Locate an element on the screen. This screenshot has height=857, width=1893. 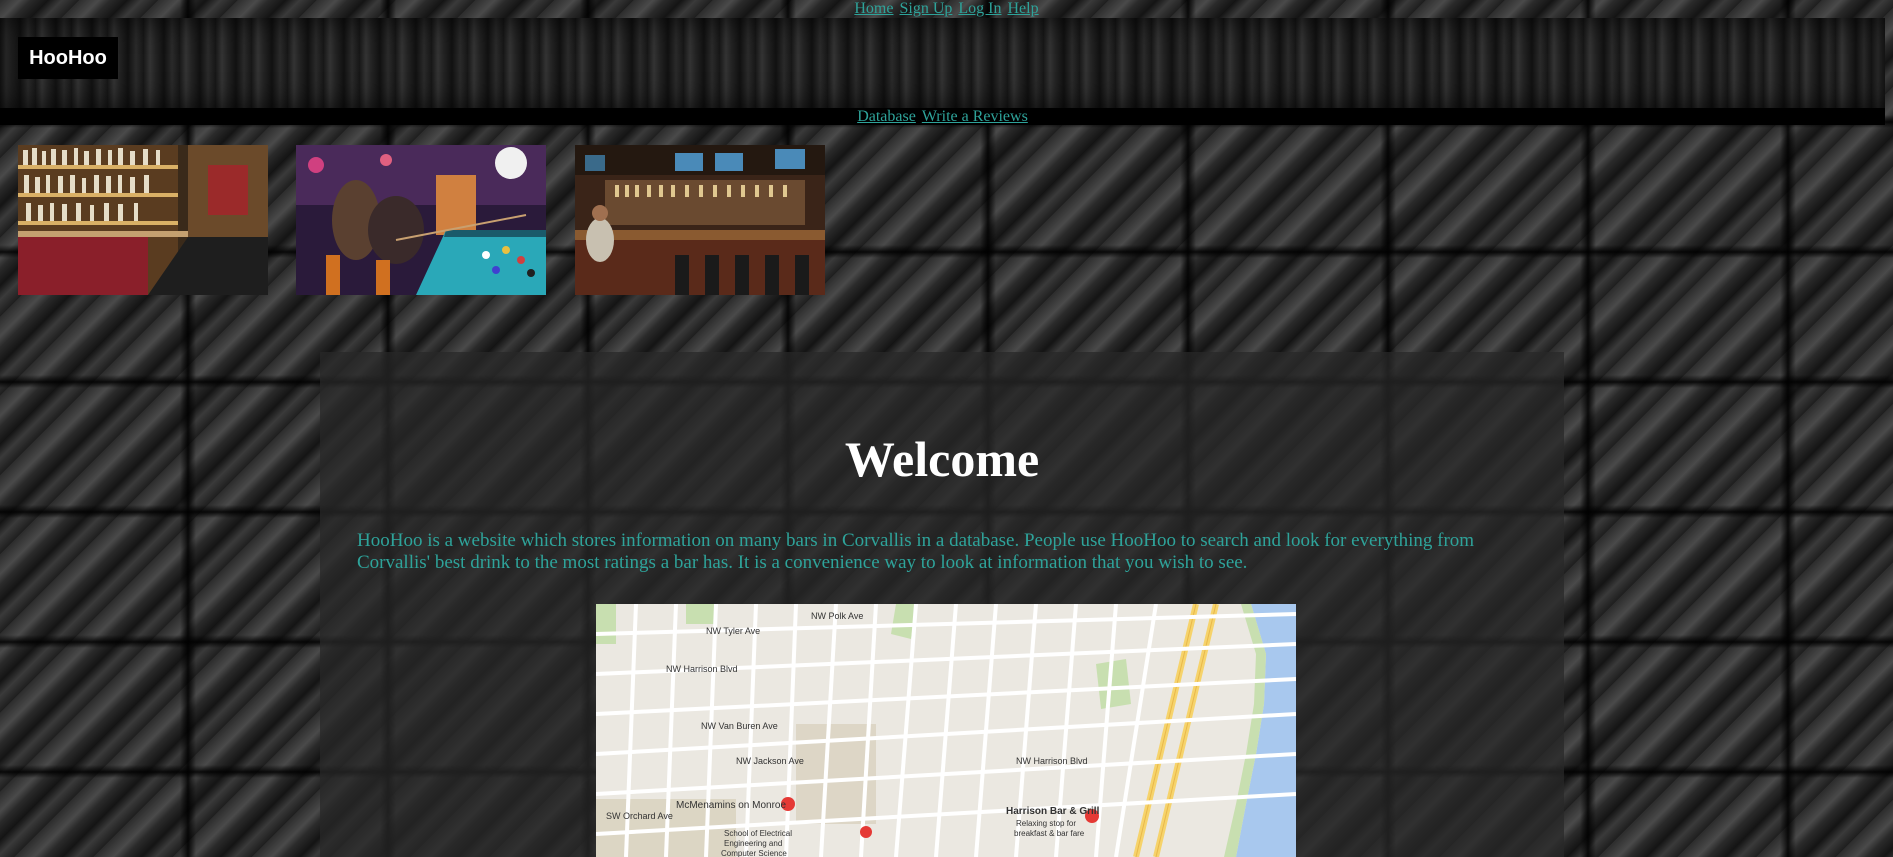
map-place-school-2: Engineering and is located at coordinates (753, 843).